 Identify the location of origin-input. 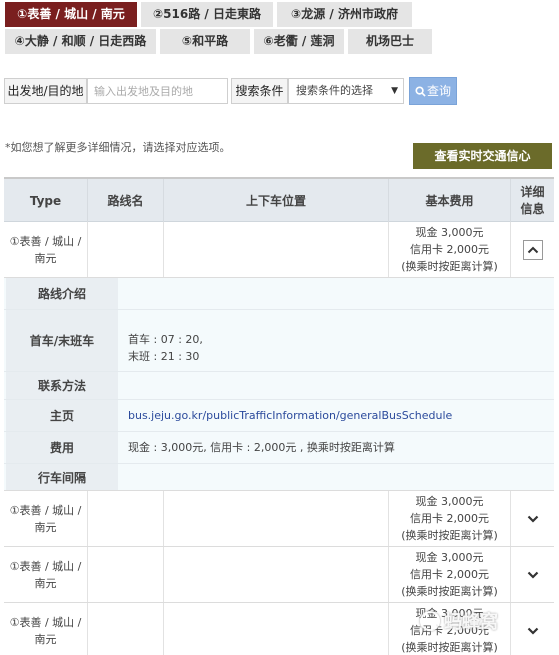
(157, 91).